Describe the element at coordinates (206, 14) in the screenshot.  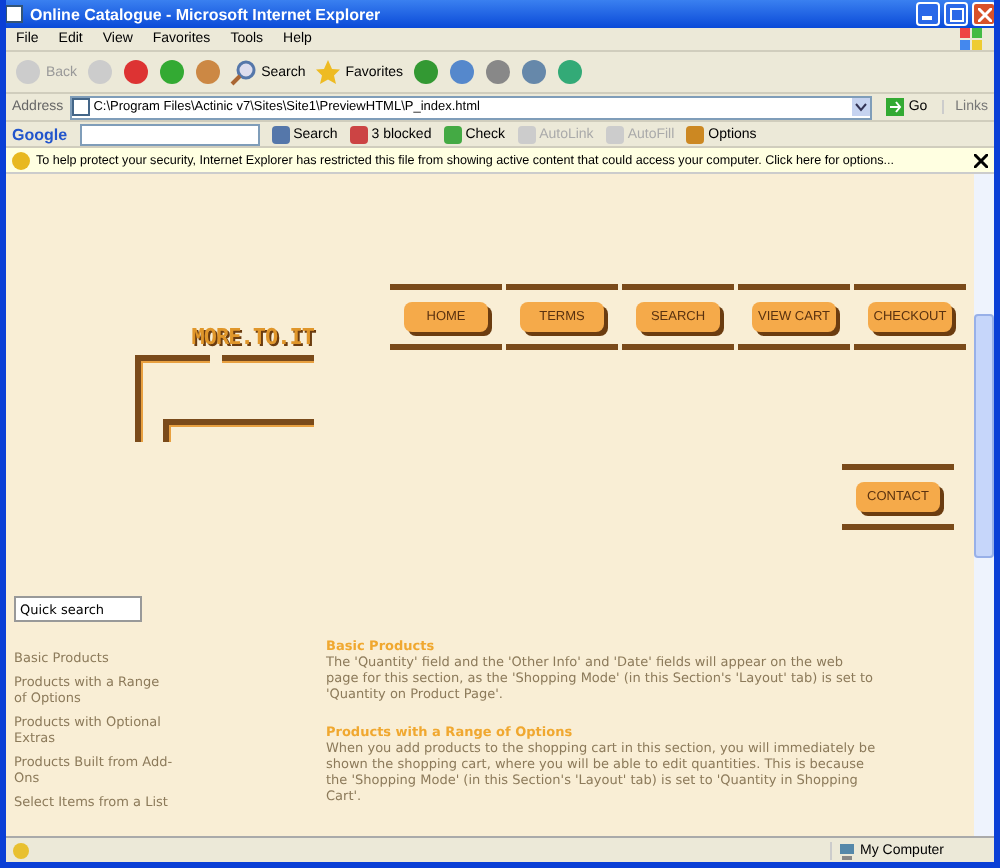
I see `window-title: Online Catalogue - Microsoft Internet Explorer` at that location.